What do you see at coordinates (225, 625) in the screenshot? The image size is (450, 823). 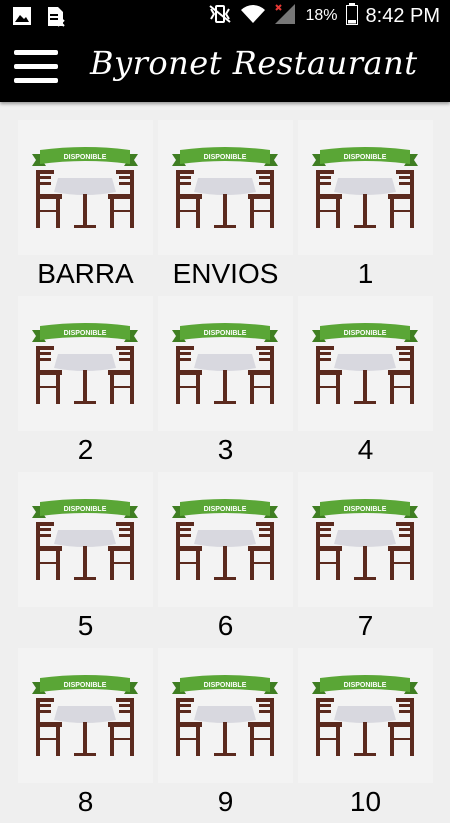 I see `table-name: 6` at bounding box center [225, 625].